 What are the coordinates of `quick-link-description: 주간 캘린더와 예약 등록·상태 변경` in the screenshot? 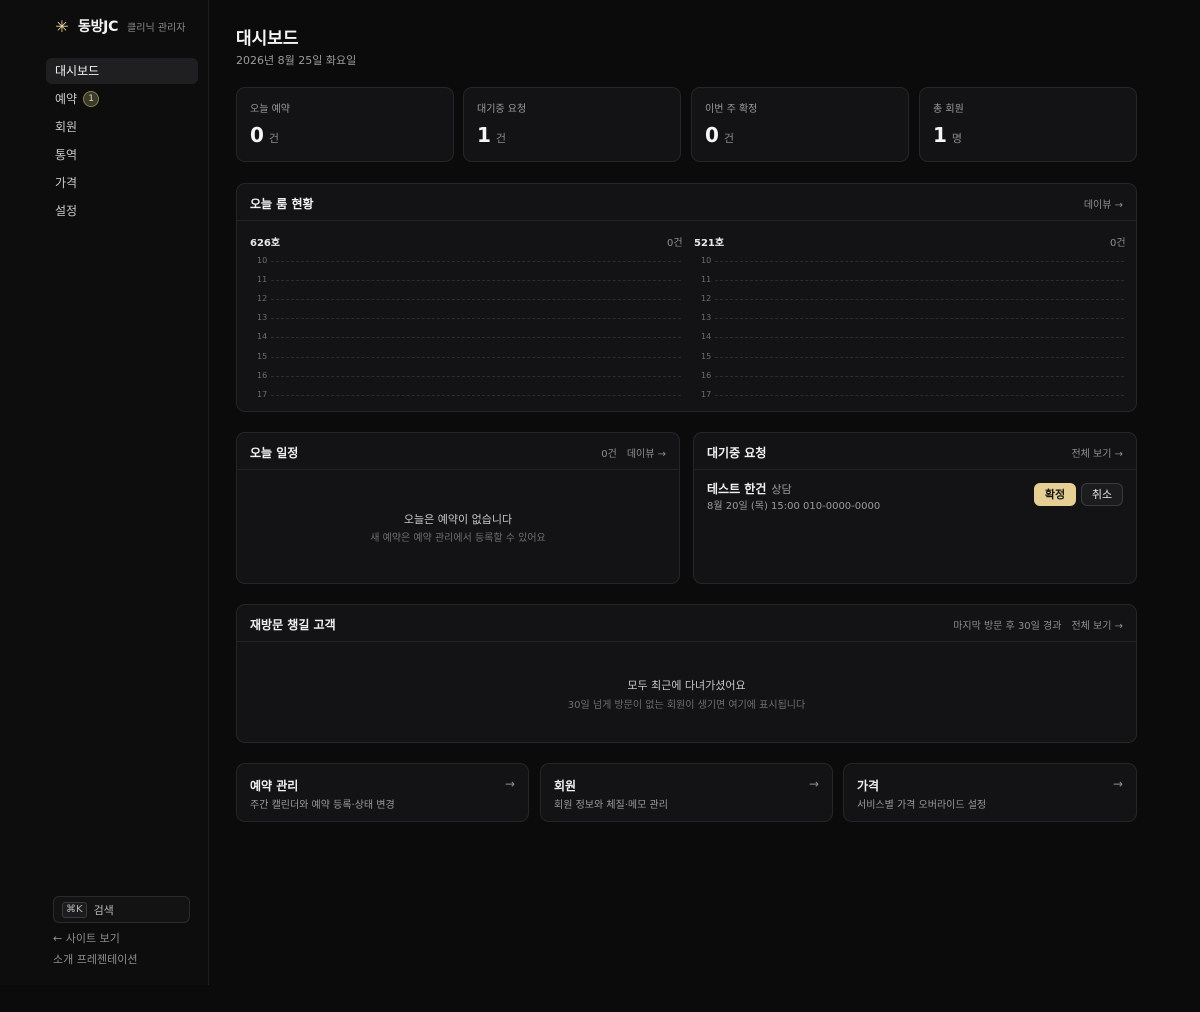 It's located at (322, 805).